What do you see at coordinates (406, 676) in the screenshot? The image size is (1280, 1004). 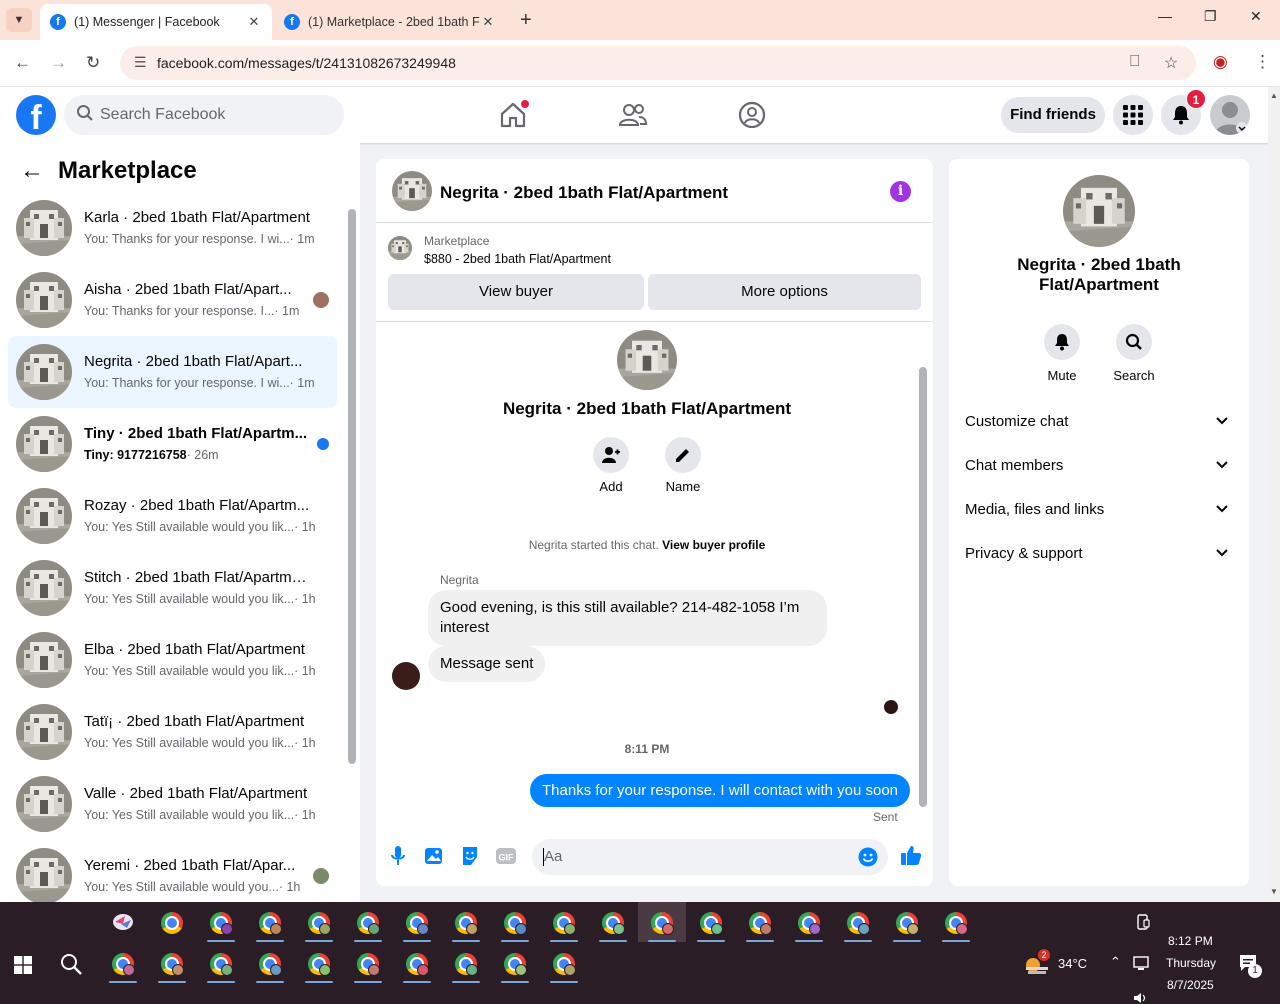 I see `sender-avatar` at bounding box center [406, 676].